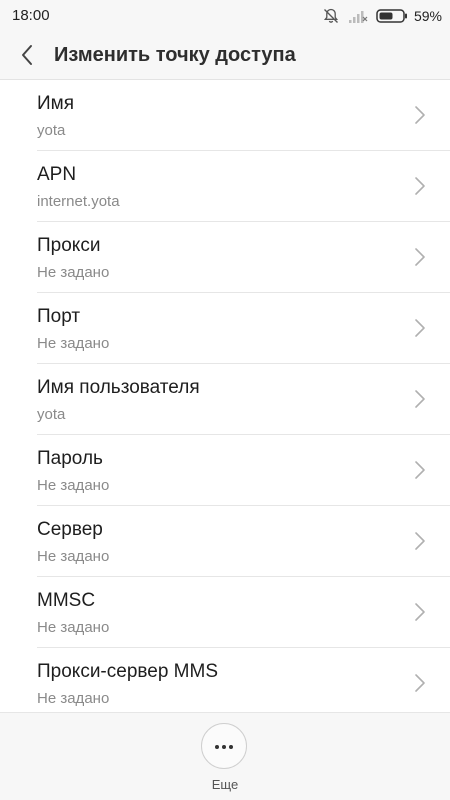  I want to click on chevron-left-icon, so click(27, 57).